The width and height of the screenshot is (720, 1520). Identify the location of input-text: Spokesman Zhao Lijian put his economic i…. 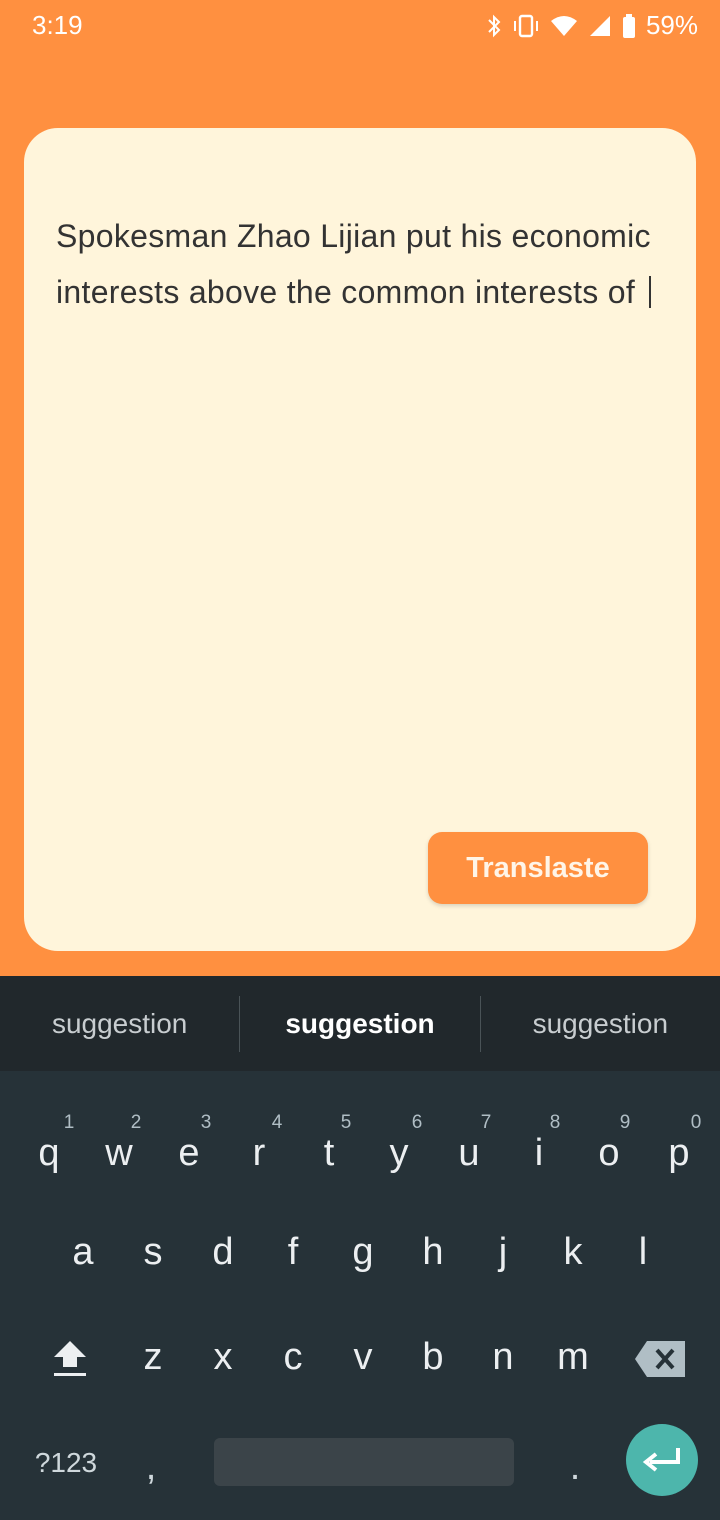
(353, 264).